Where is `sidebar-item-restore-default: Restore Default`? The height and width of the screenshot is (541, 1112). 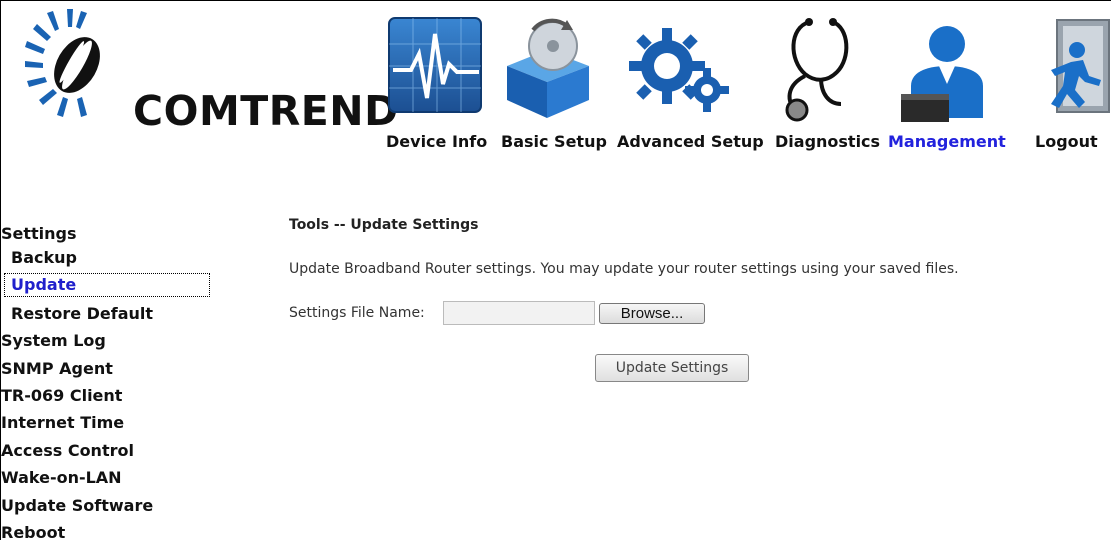
sidebar-item-restore-default: Restore Default is located at coordinates (82, 314).